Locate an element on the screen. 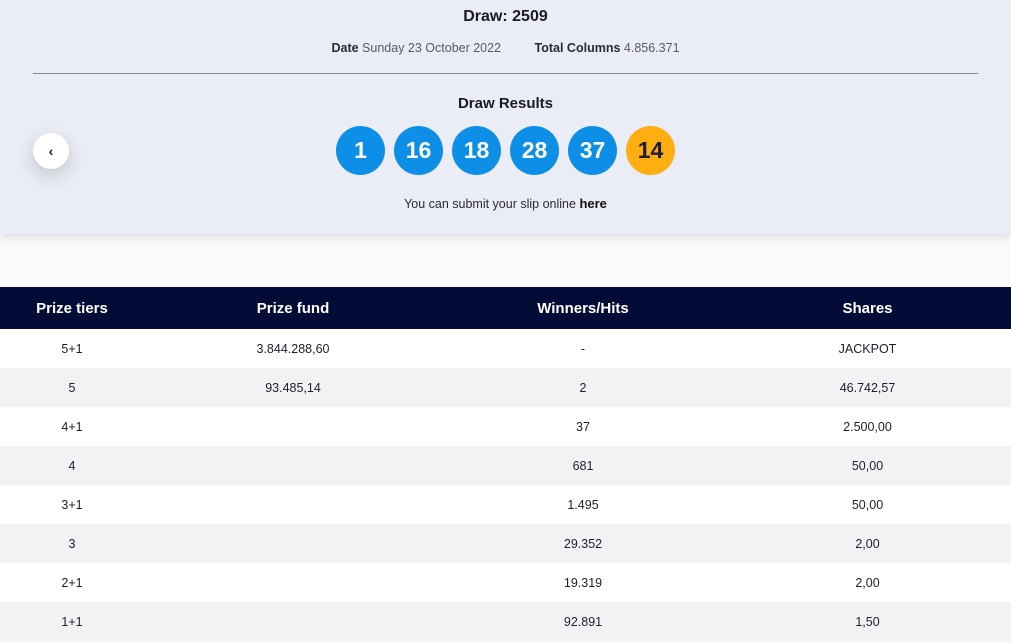  winners: 19.319 is located at coordinates (583, 582).